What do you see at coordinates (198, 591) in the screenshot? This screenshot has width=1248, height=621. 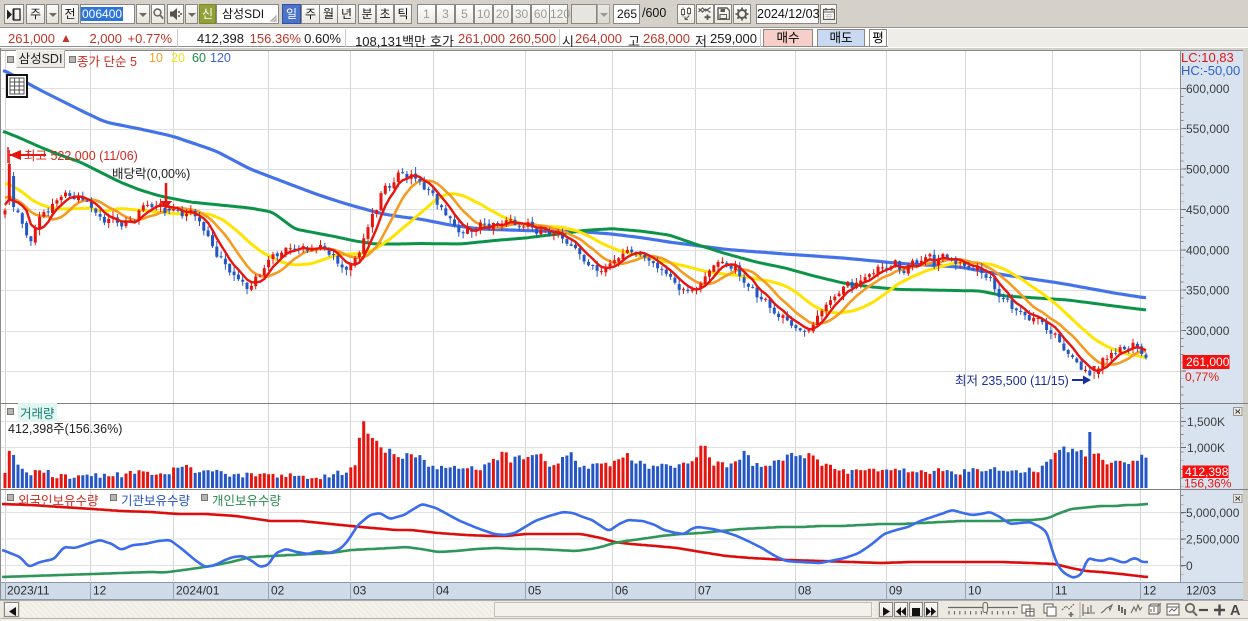 I see `svg-text: 2024/01` at bounding box center [198, 591].